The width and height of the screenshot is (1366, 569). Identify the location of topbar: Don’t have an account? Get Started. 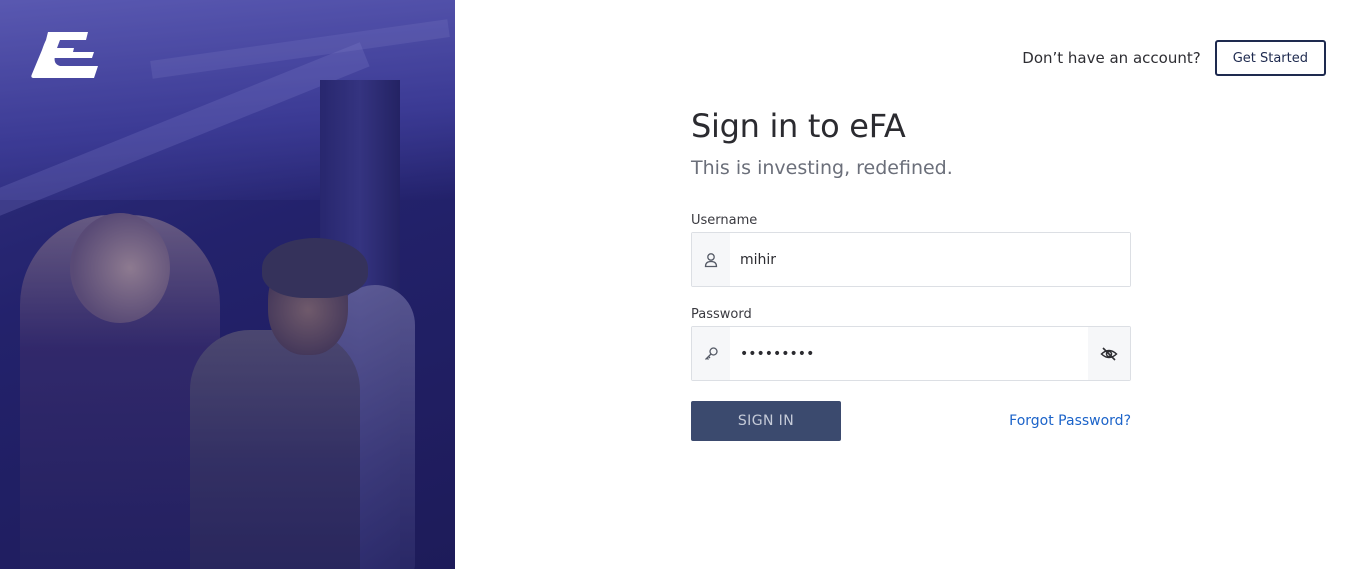
(1174, 58).